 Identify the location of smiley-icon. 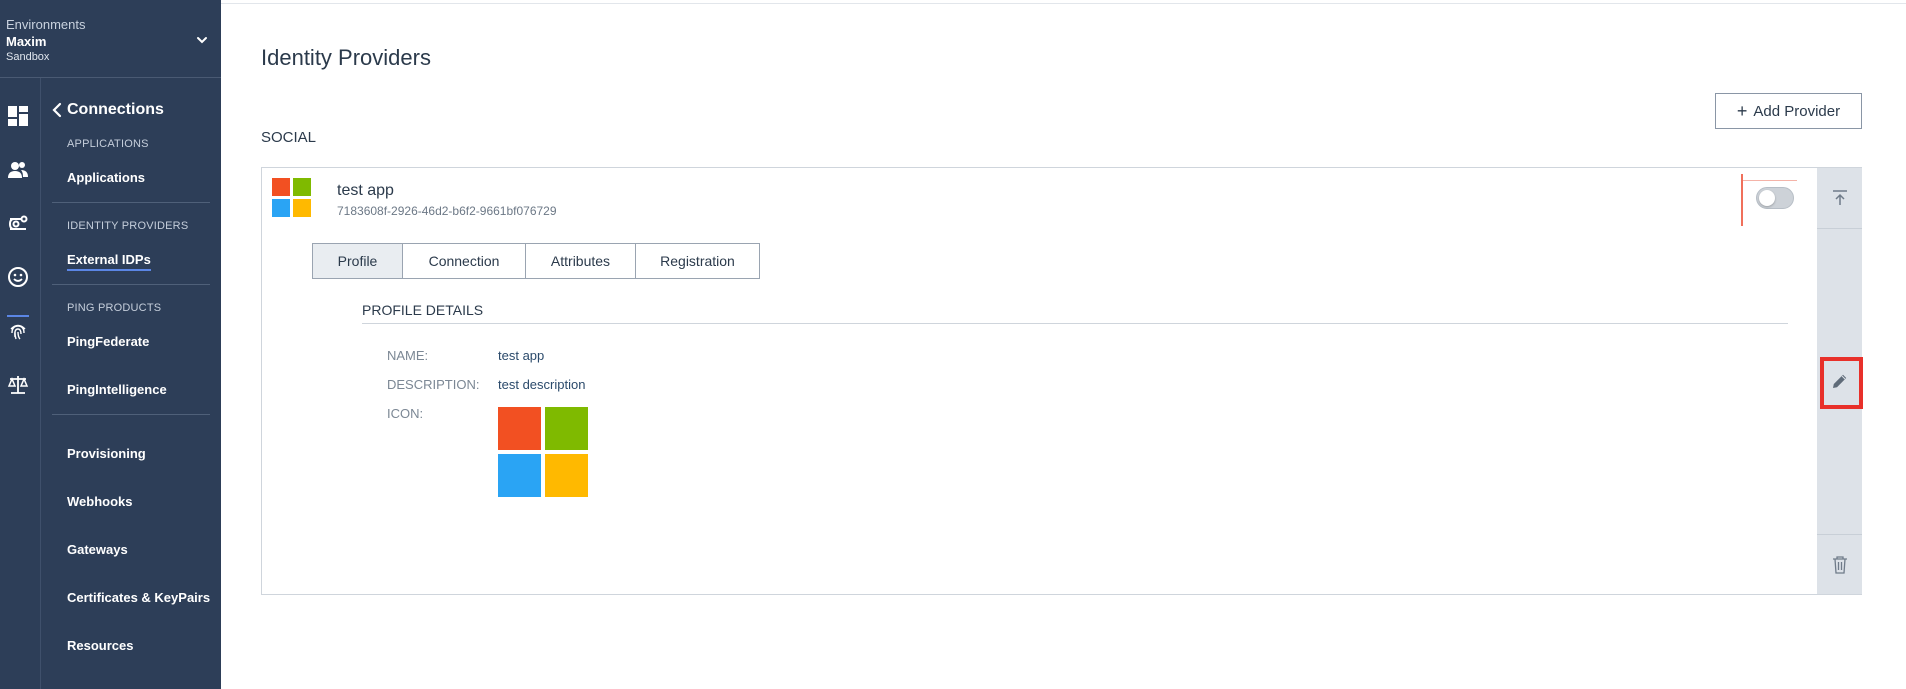
(18, 277).